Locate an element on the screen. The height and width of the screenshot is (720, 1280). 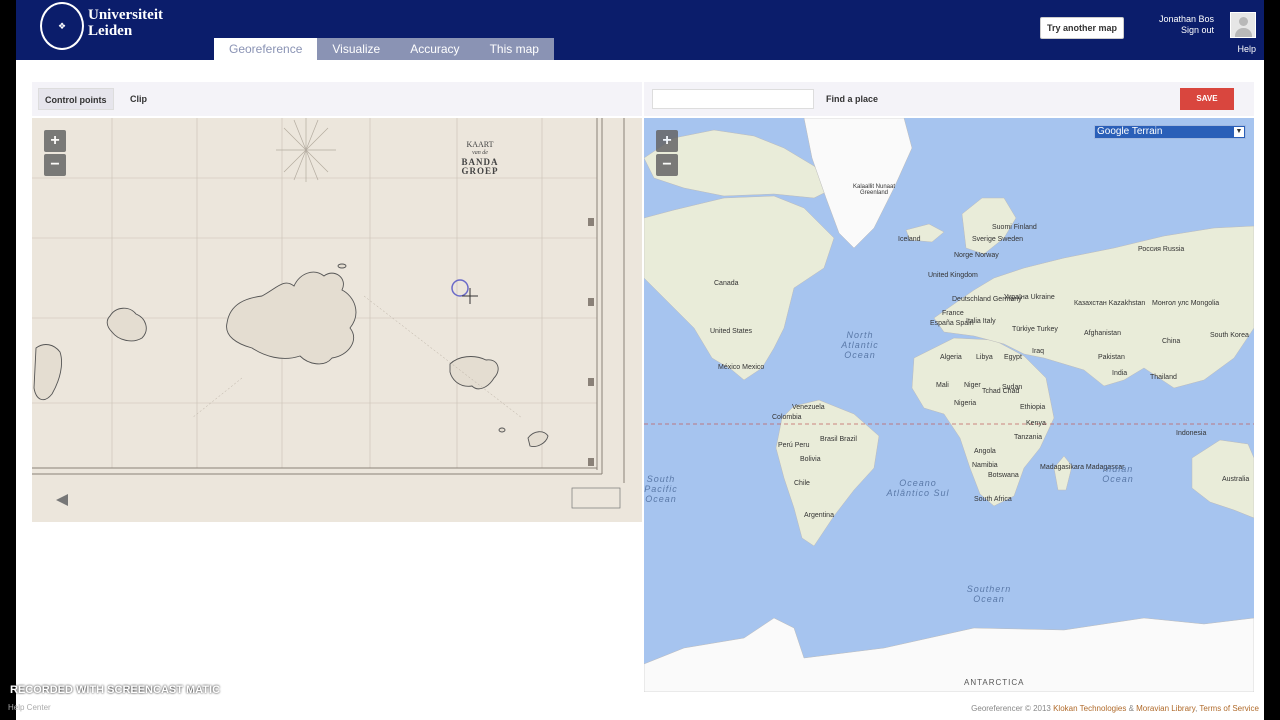
recording-watermark: RECORDED WITH SCREENCAST MATIC is located at coordinates (115, 690).